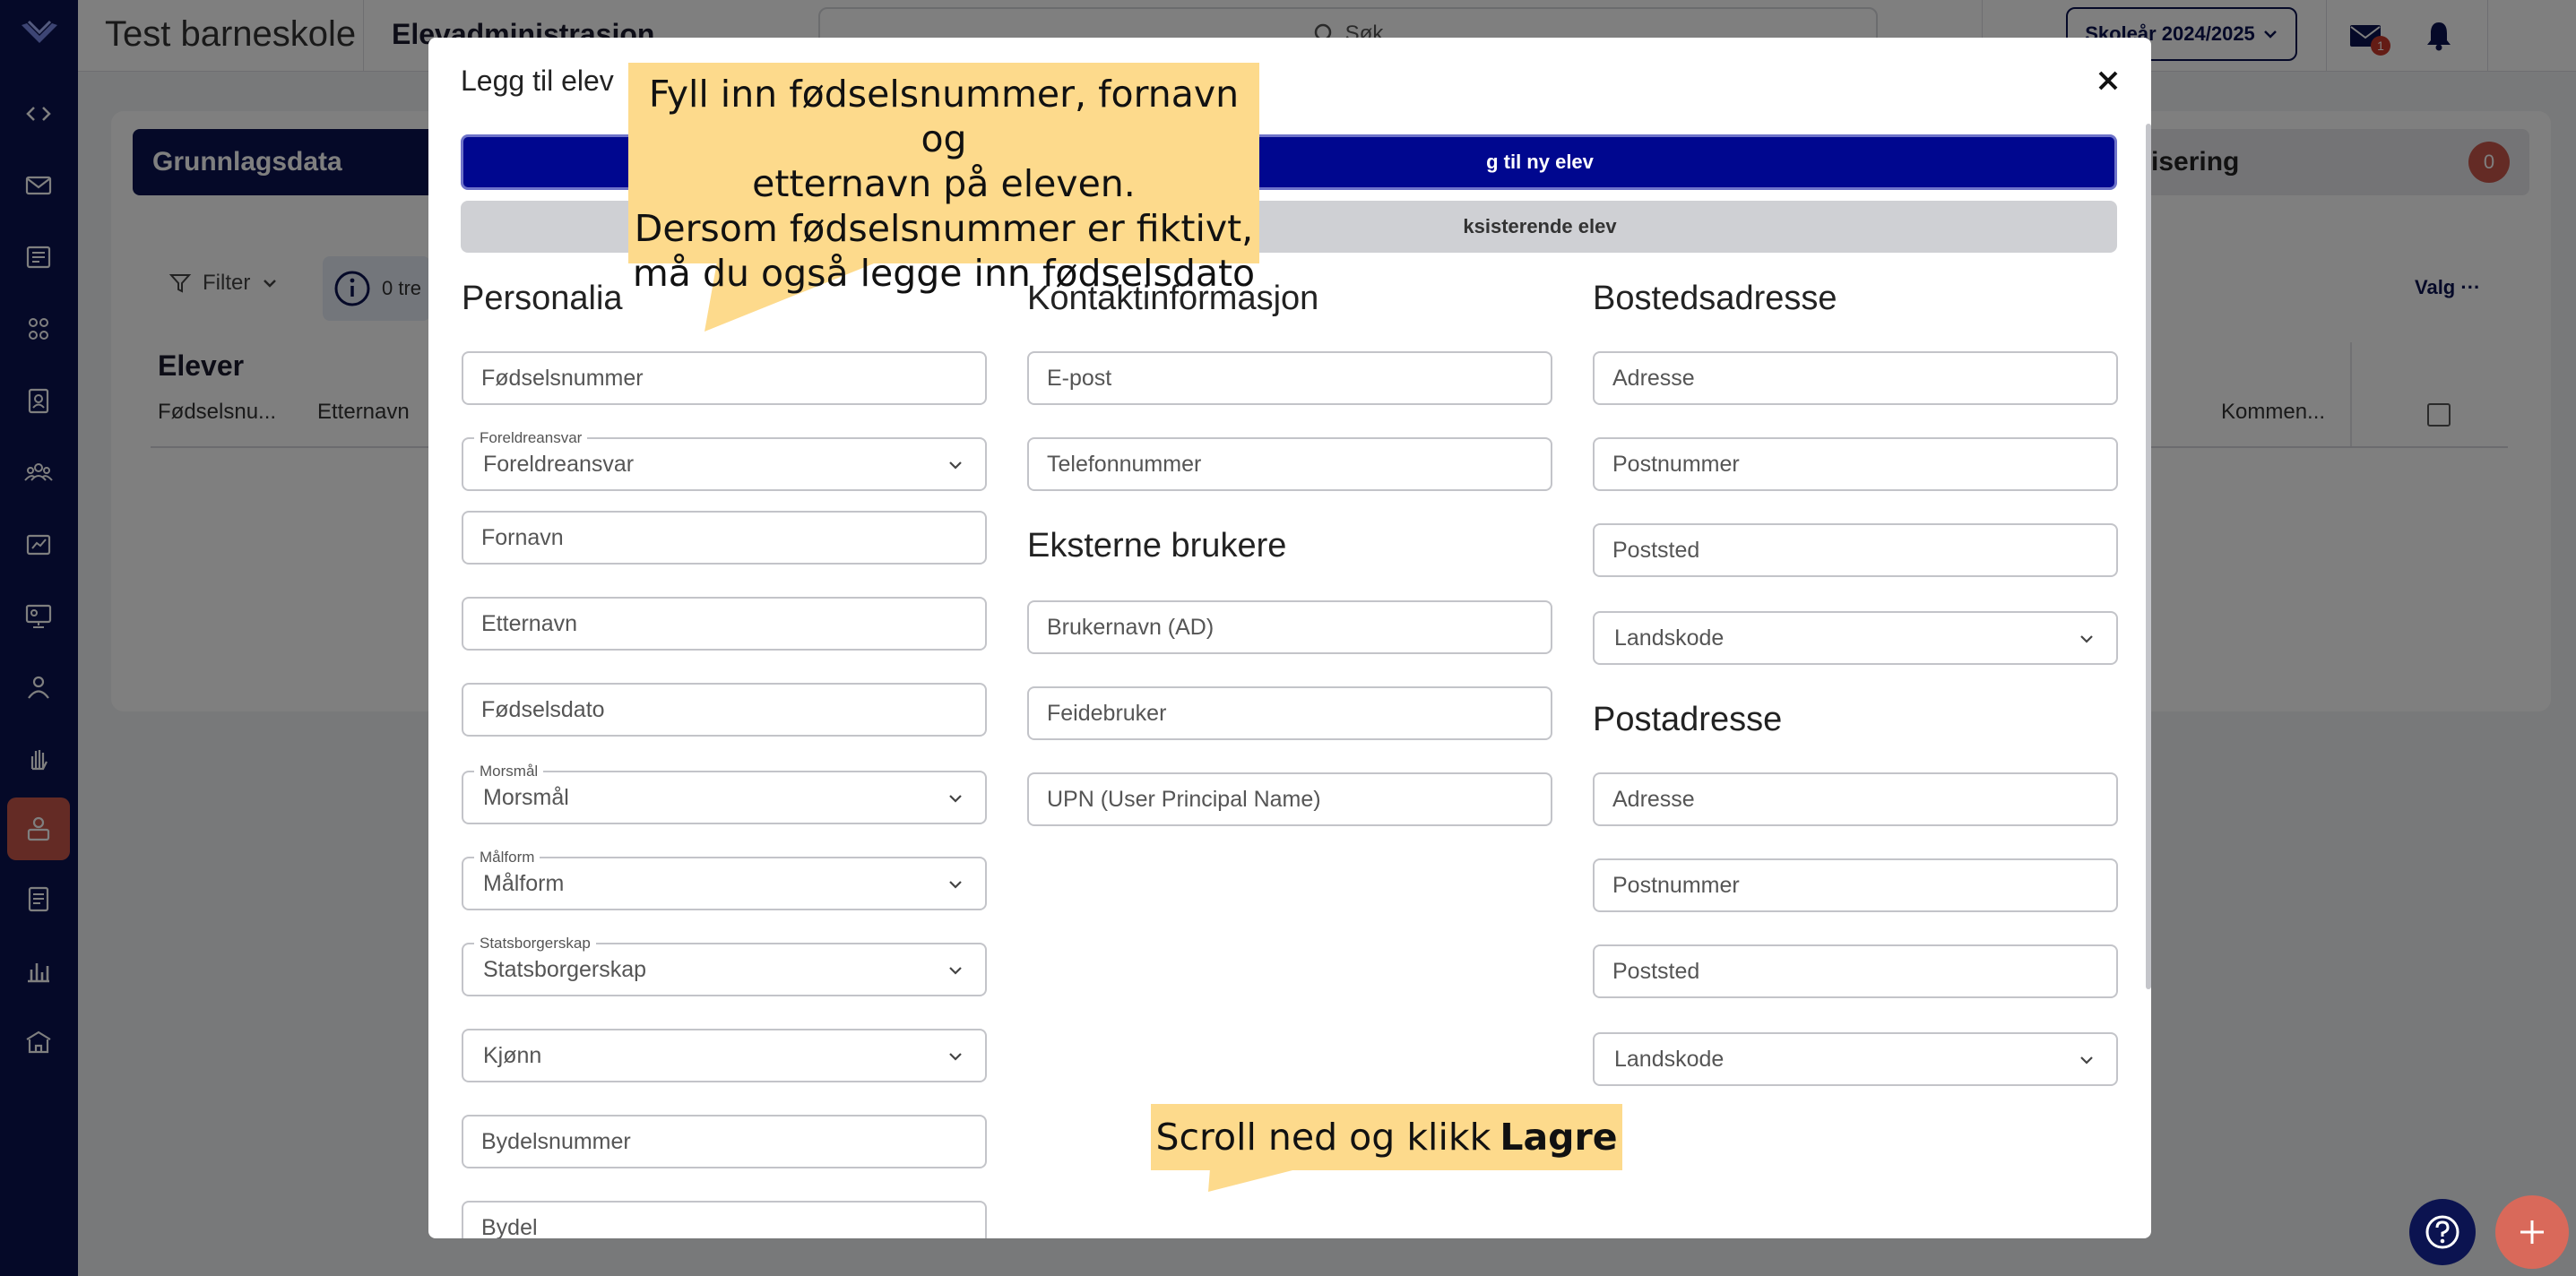  What do you see at coordinates (724, 1220) in the screenshot?
I see `bydel-field: Bydel` at bounding box center [724, 1220].